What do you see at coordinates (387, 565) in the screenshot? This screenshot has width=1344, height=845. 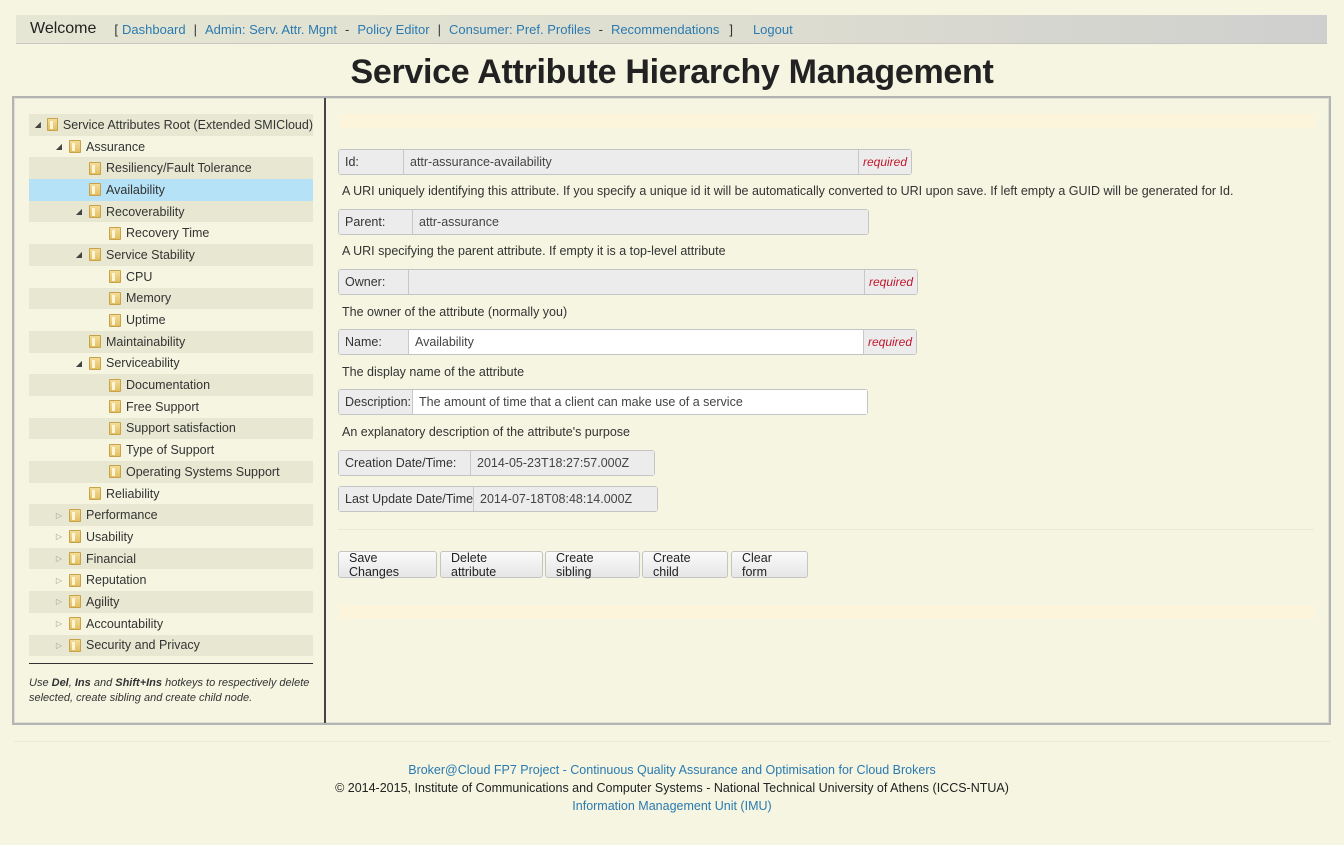 I see `save-changes-button: Save Changes` at bounding box center [387, 565].